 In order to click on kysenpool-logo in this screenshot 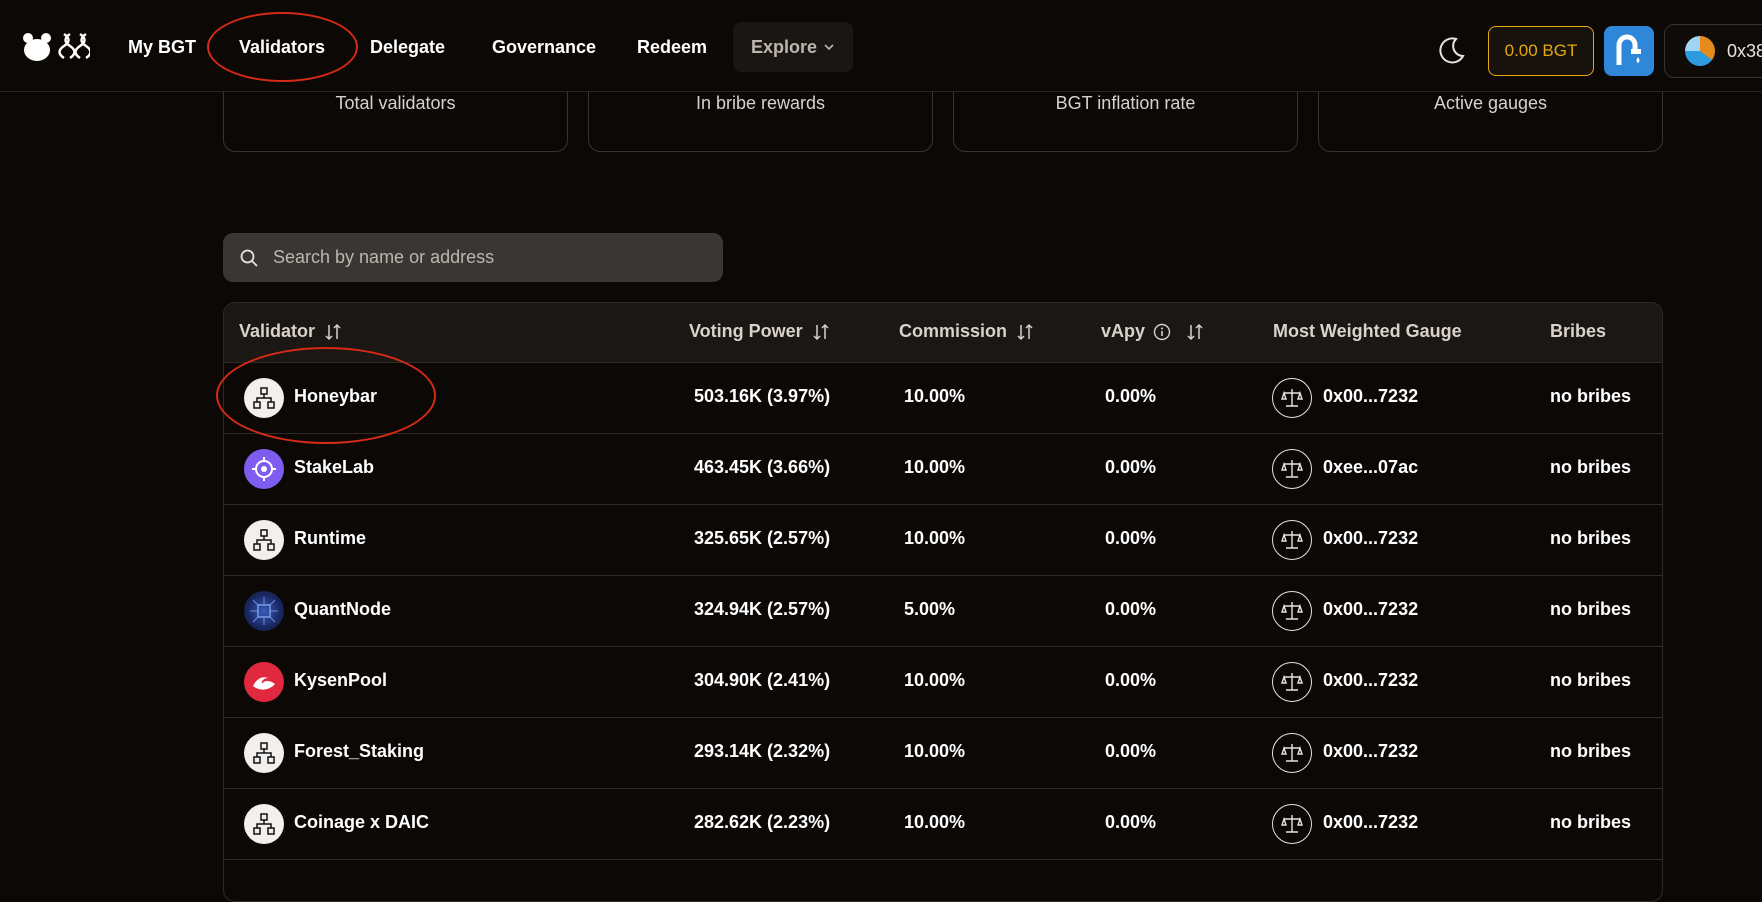, I will do `click(264, 682)`.